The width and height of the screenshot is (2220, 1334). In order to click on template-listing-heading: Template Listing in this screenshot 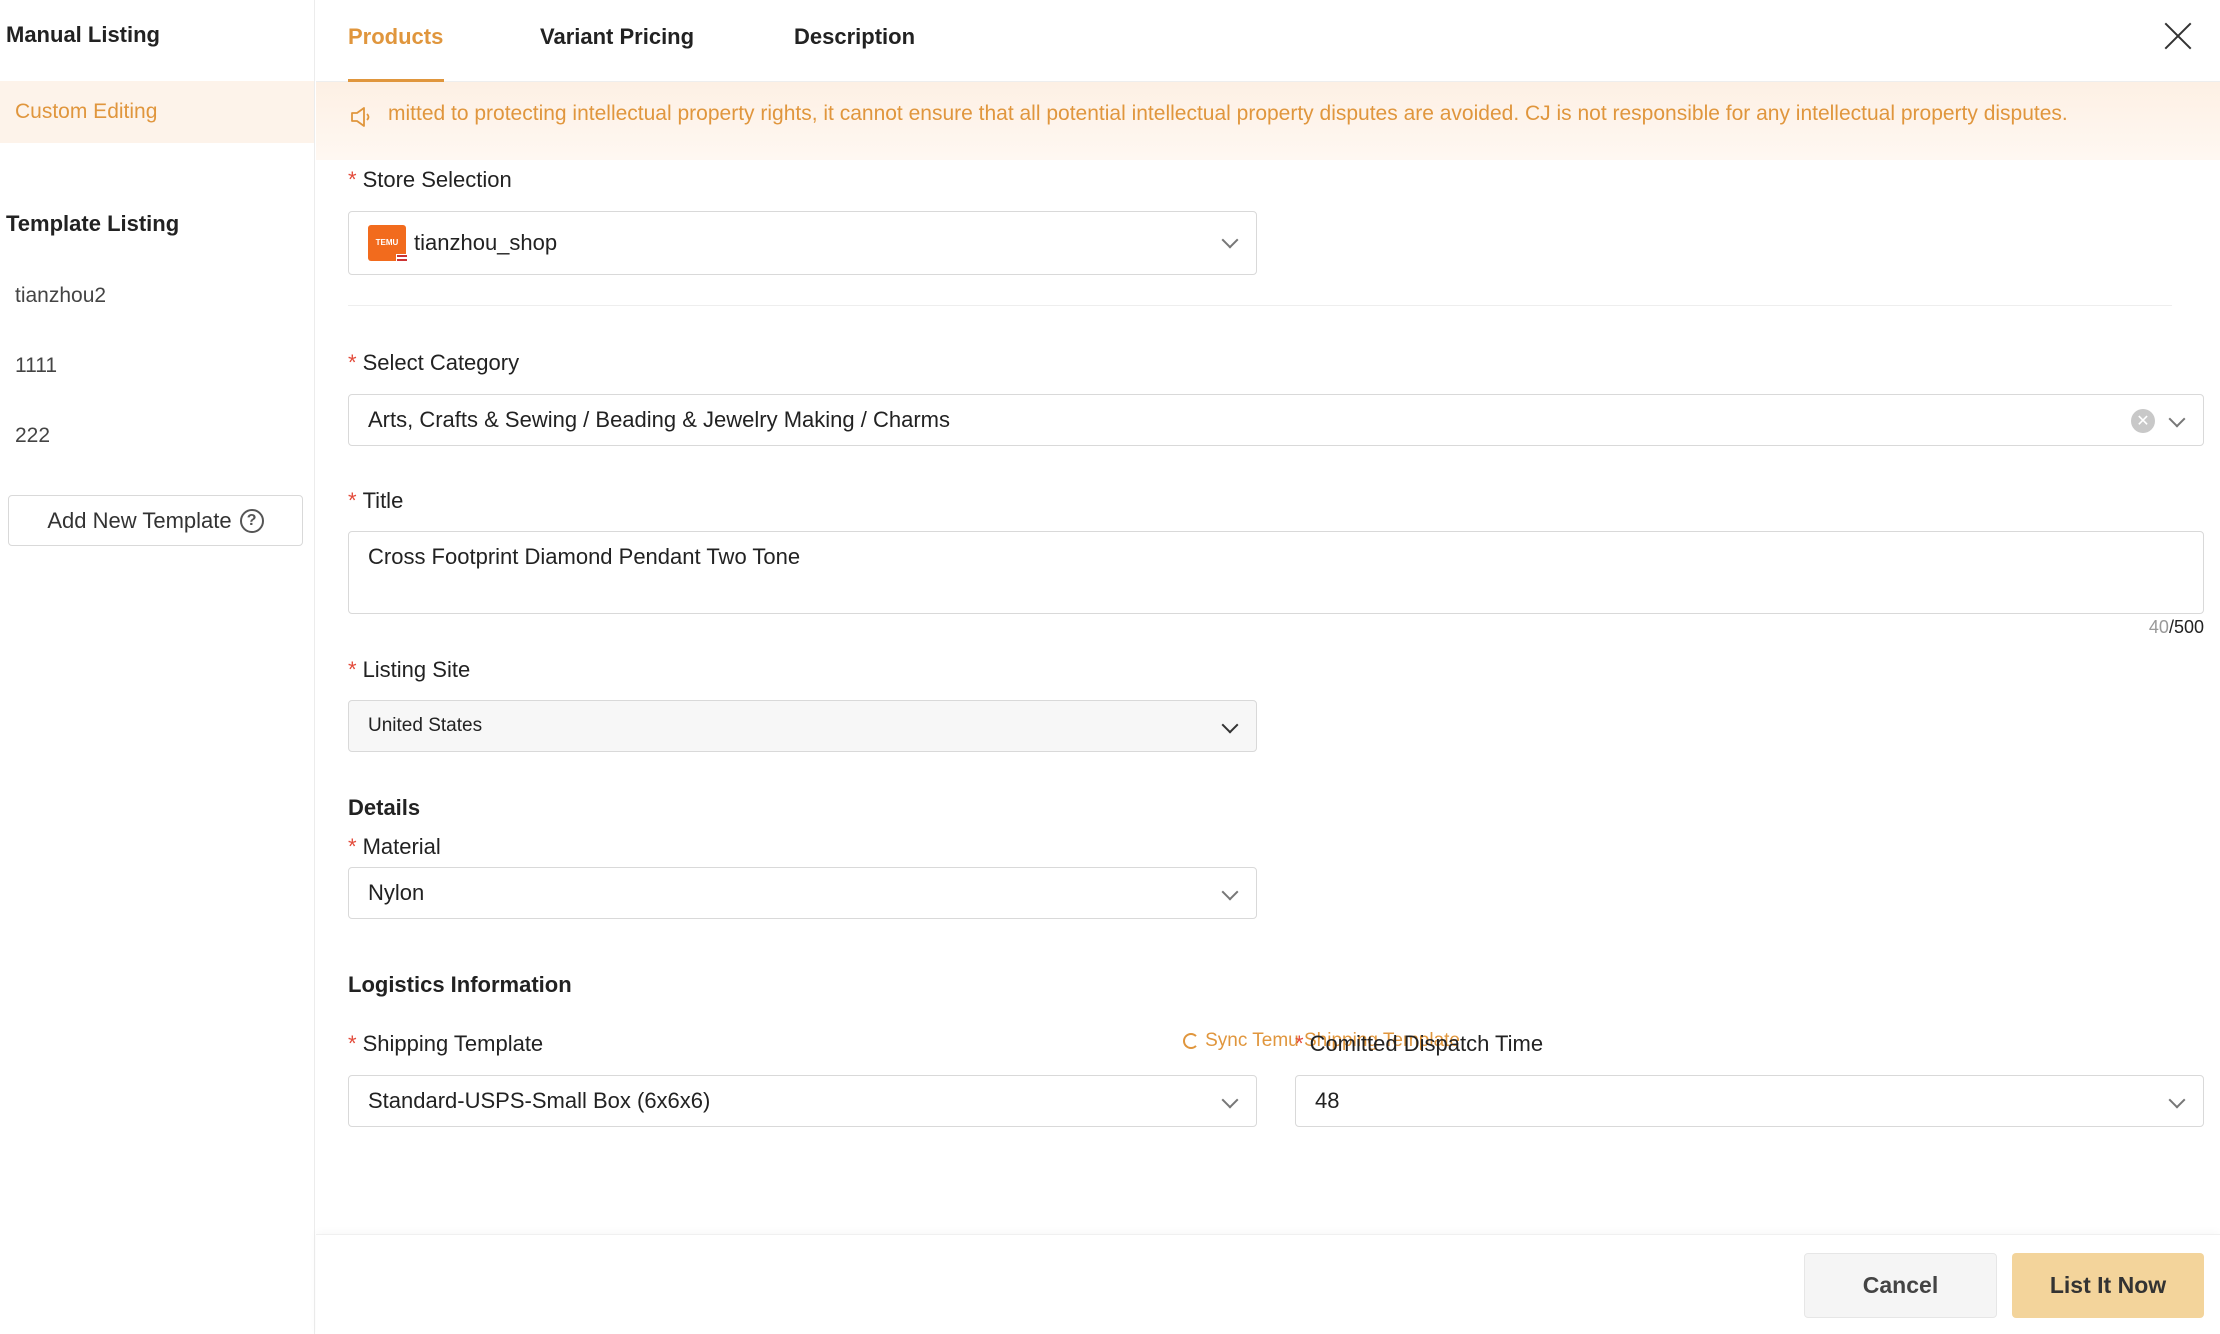, I will do `click(93, 223)`.